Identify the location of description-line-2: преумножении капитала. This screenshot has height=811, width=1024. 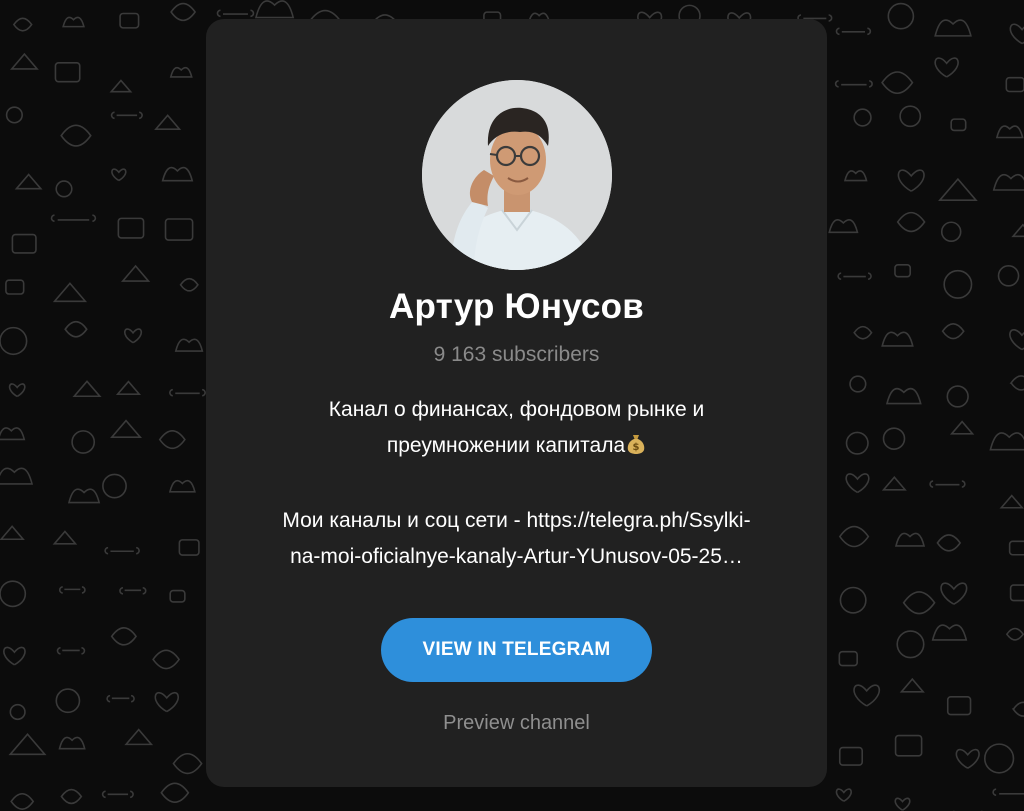
(506, 445).